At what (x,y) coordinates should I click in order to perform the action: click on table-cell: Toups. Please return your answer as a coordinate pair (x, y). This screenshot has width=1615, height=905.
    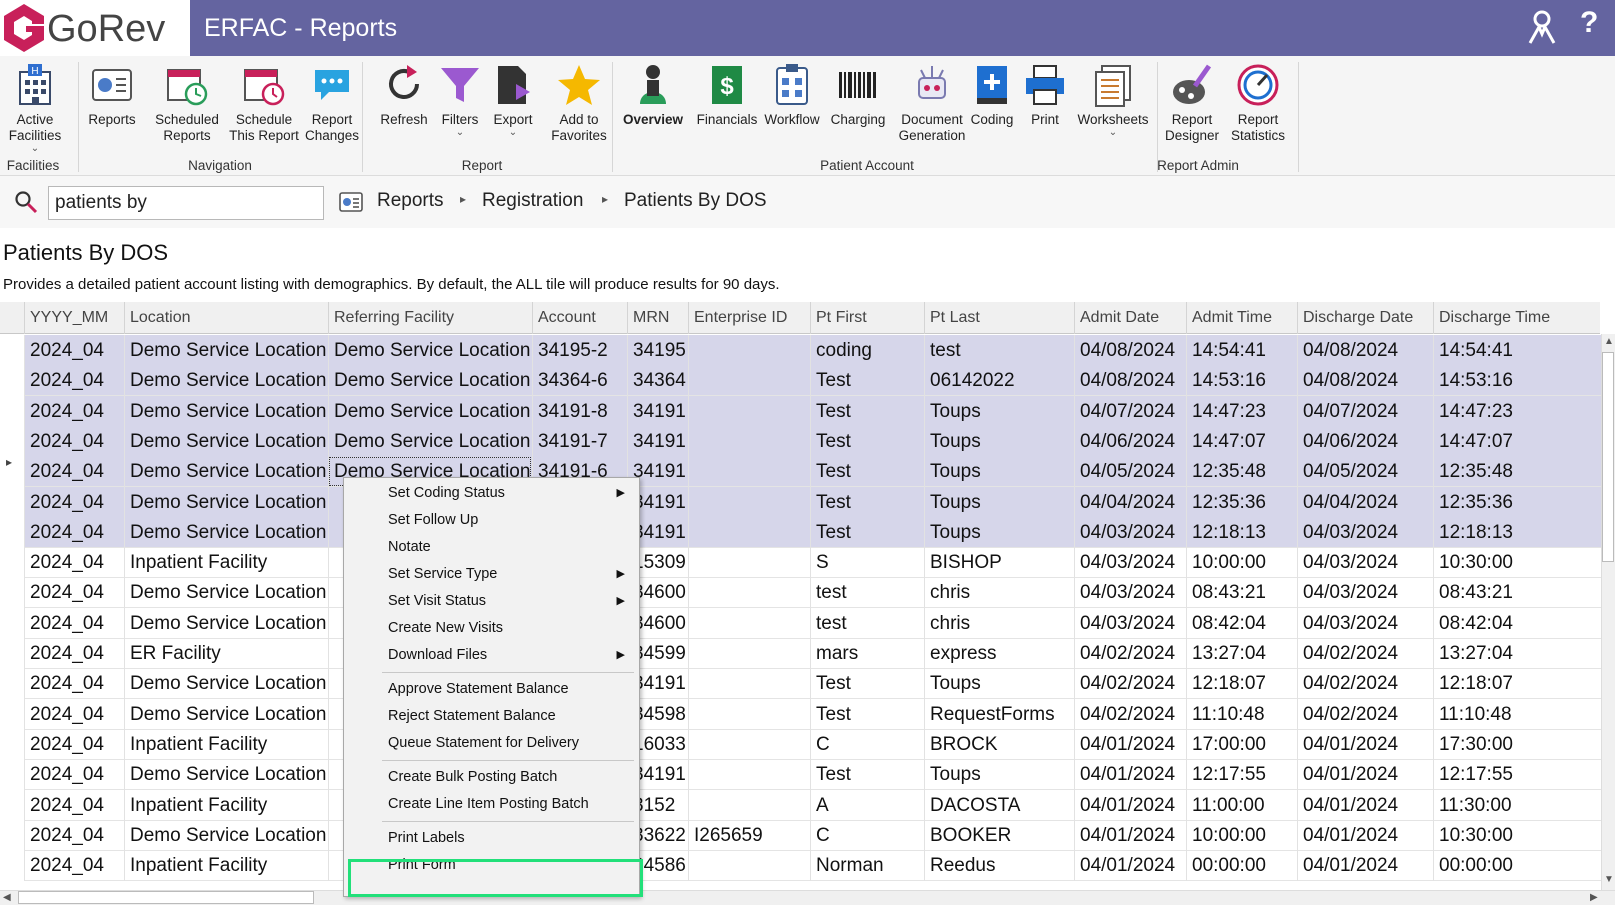
    Looking at the image, I should click on (999, 411).